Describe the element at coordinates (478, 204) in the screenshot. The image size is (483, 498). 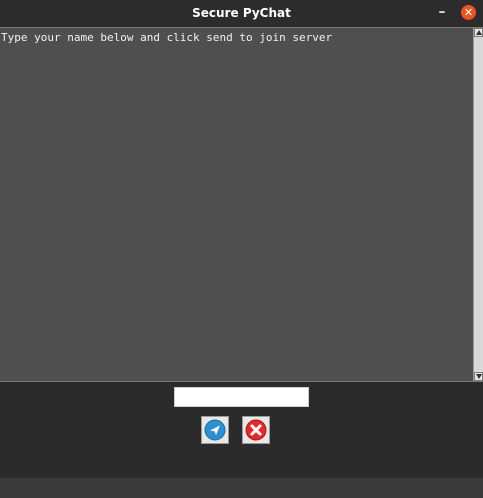
I see `vertical-scrollbar` at that location.